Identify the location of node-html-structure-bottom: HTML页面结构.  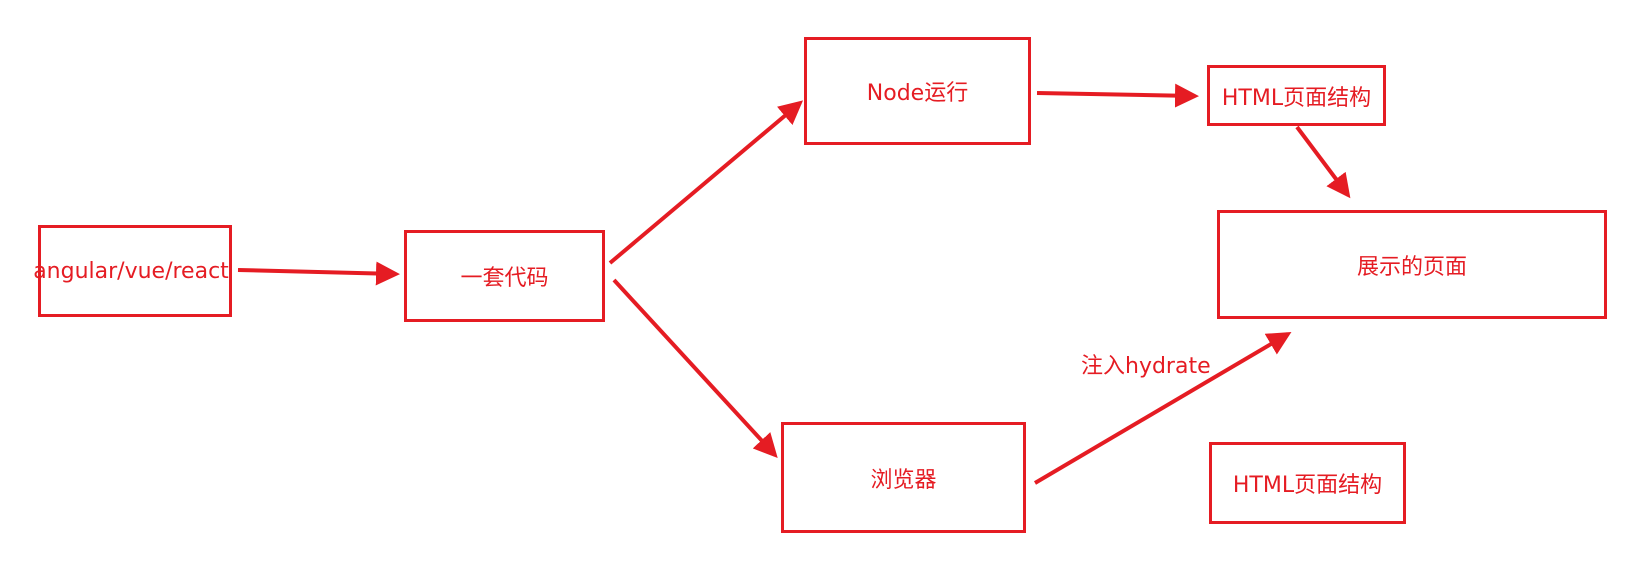
(1307, 483).